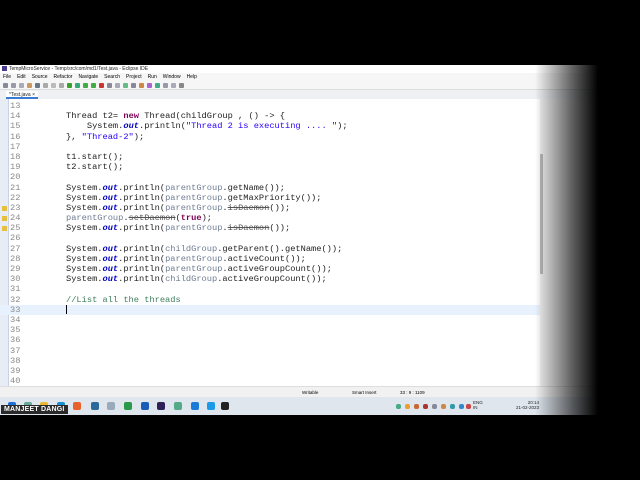  Describe the element at coordinates (195, 406) in the screenshot. I see `vscode-icon` at that location.